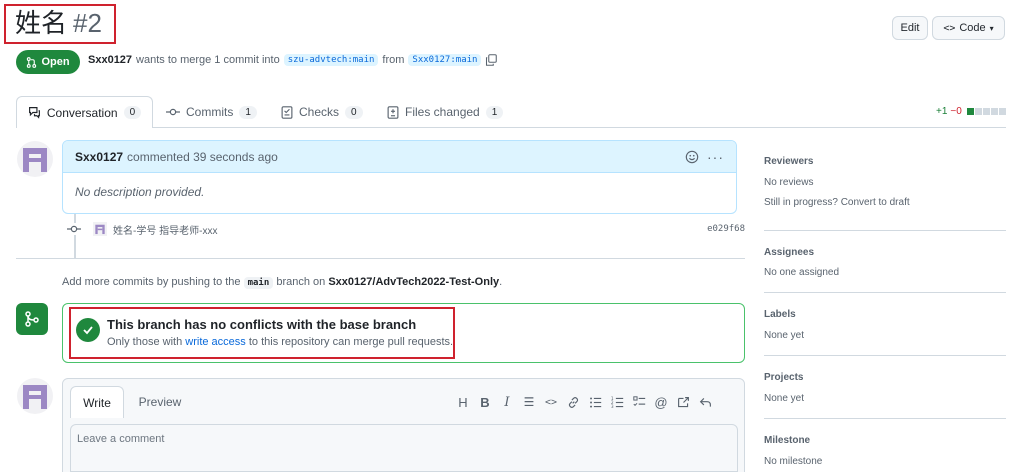 The width and height of the screenshot is (1025, 472). I want to click on tab-checks-label: Checks, so click(319, 112).